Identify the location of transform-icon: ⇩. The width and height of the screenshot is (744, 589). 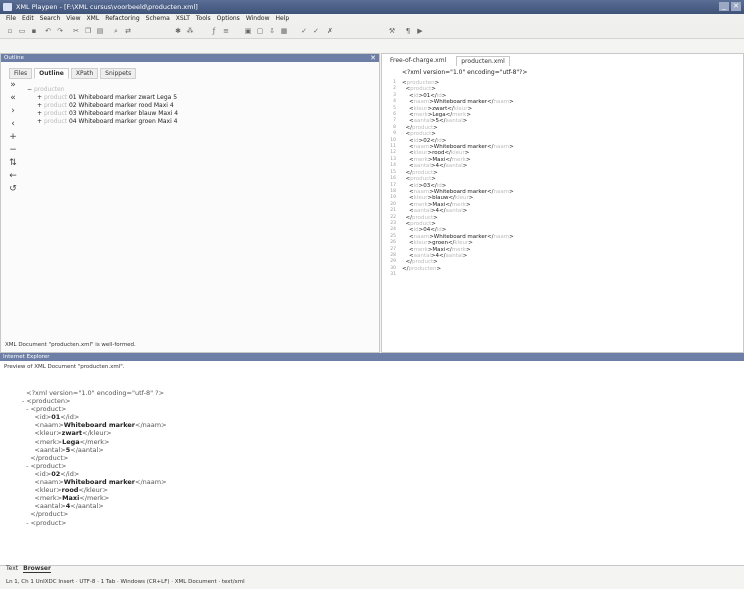
(272, 31).